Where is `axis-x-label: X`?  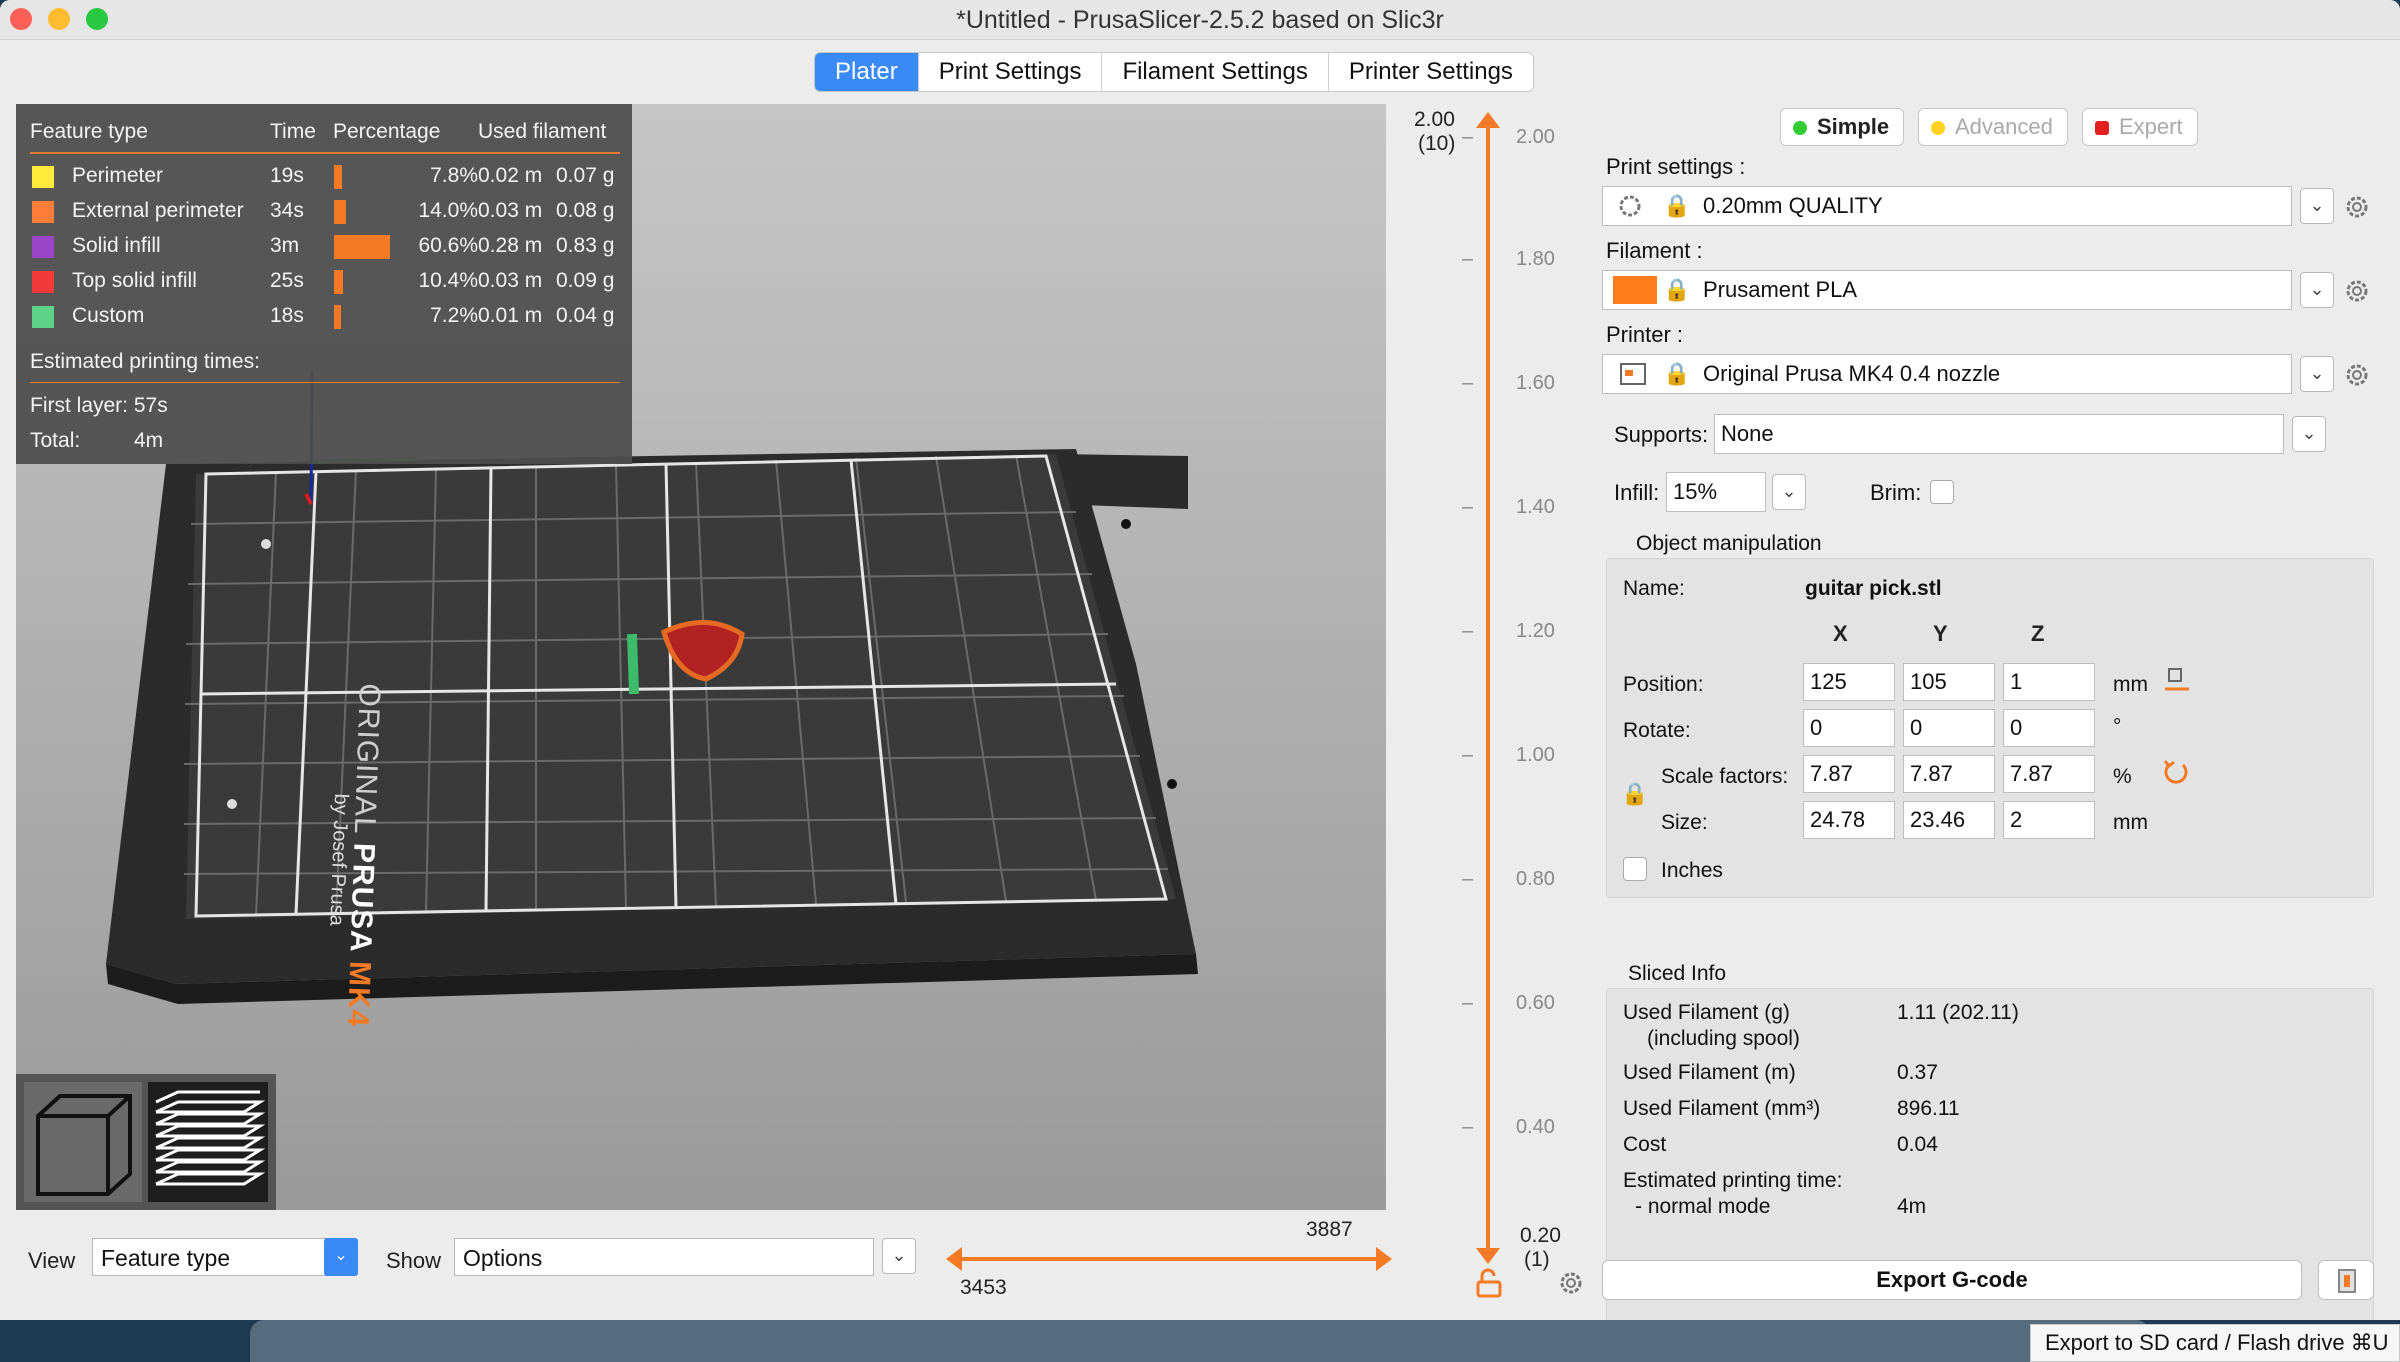
axis-x-label: X is located at coordinates (1840, 633).